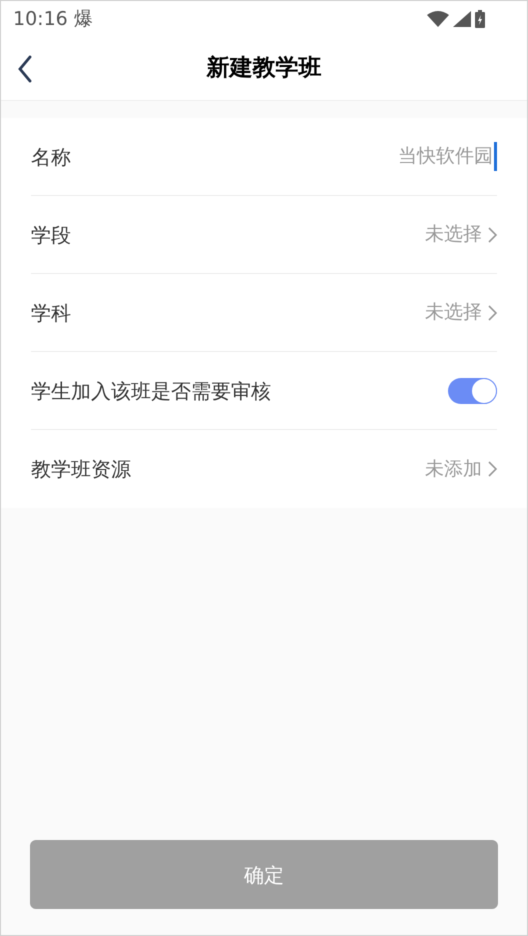 The image size is (528, 936). Describe the element at coordinates (25, 68) in the screenshot. I see `back-icon` at that location.